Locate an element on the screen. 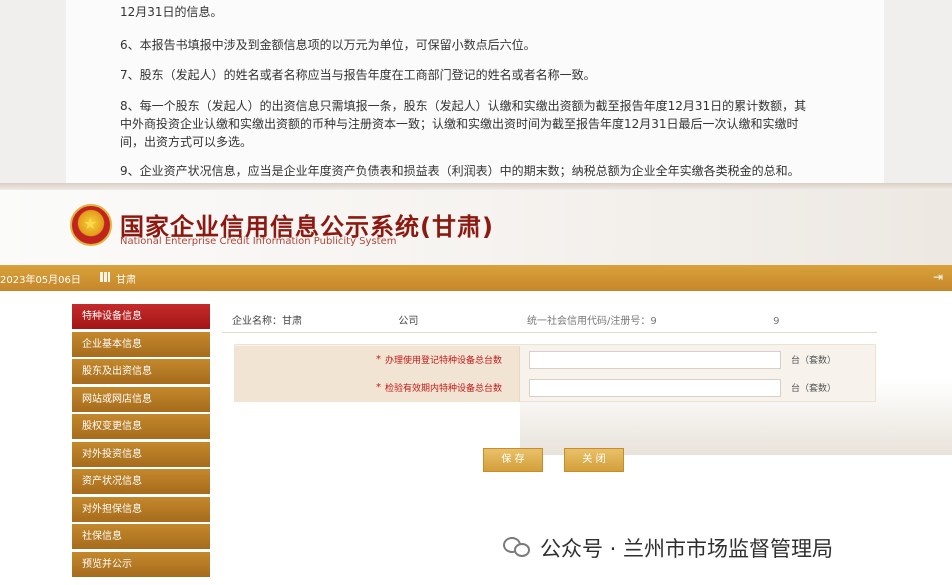 The width and height of the screenshot is (952, 585). top-nav-bar: 2023年05月06日 甘肃 ⇥ is located at coordinates (476, 278).